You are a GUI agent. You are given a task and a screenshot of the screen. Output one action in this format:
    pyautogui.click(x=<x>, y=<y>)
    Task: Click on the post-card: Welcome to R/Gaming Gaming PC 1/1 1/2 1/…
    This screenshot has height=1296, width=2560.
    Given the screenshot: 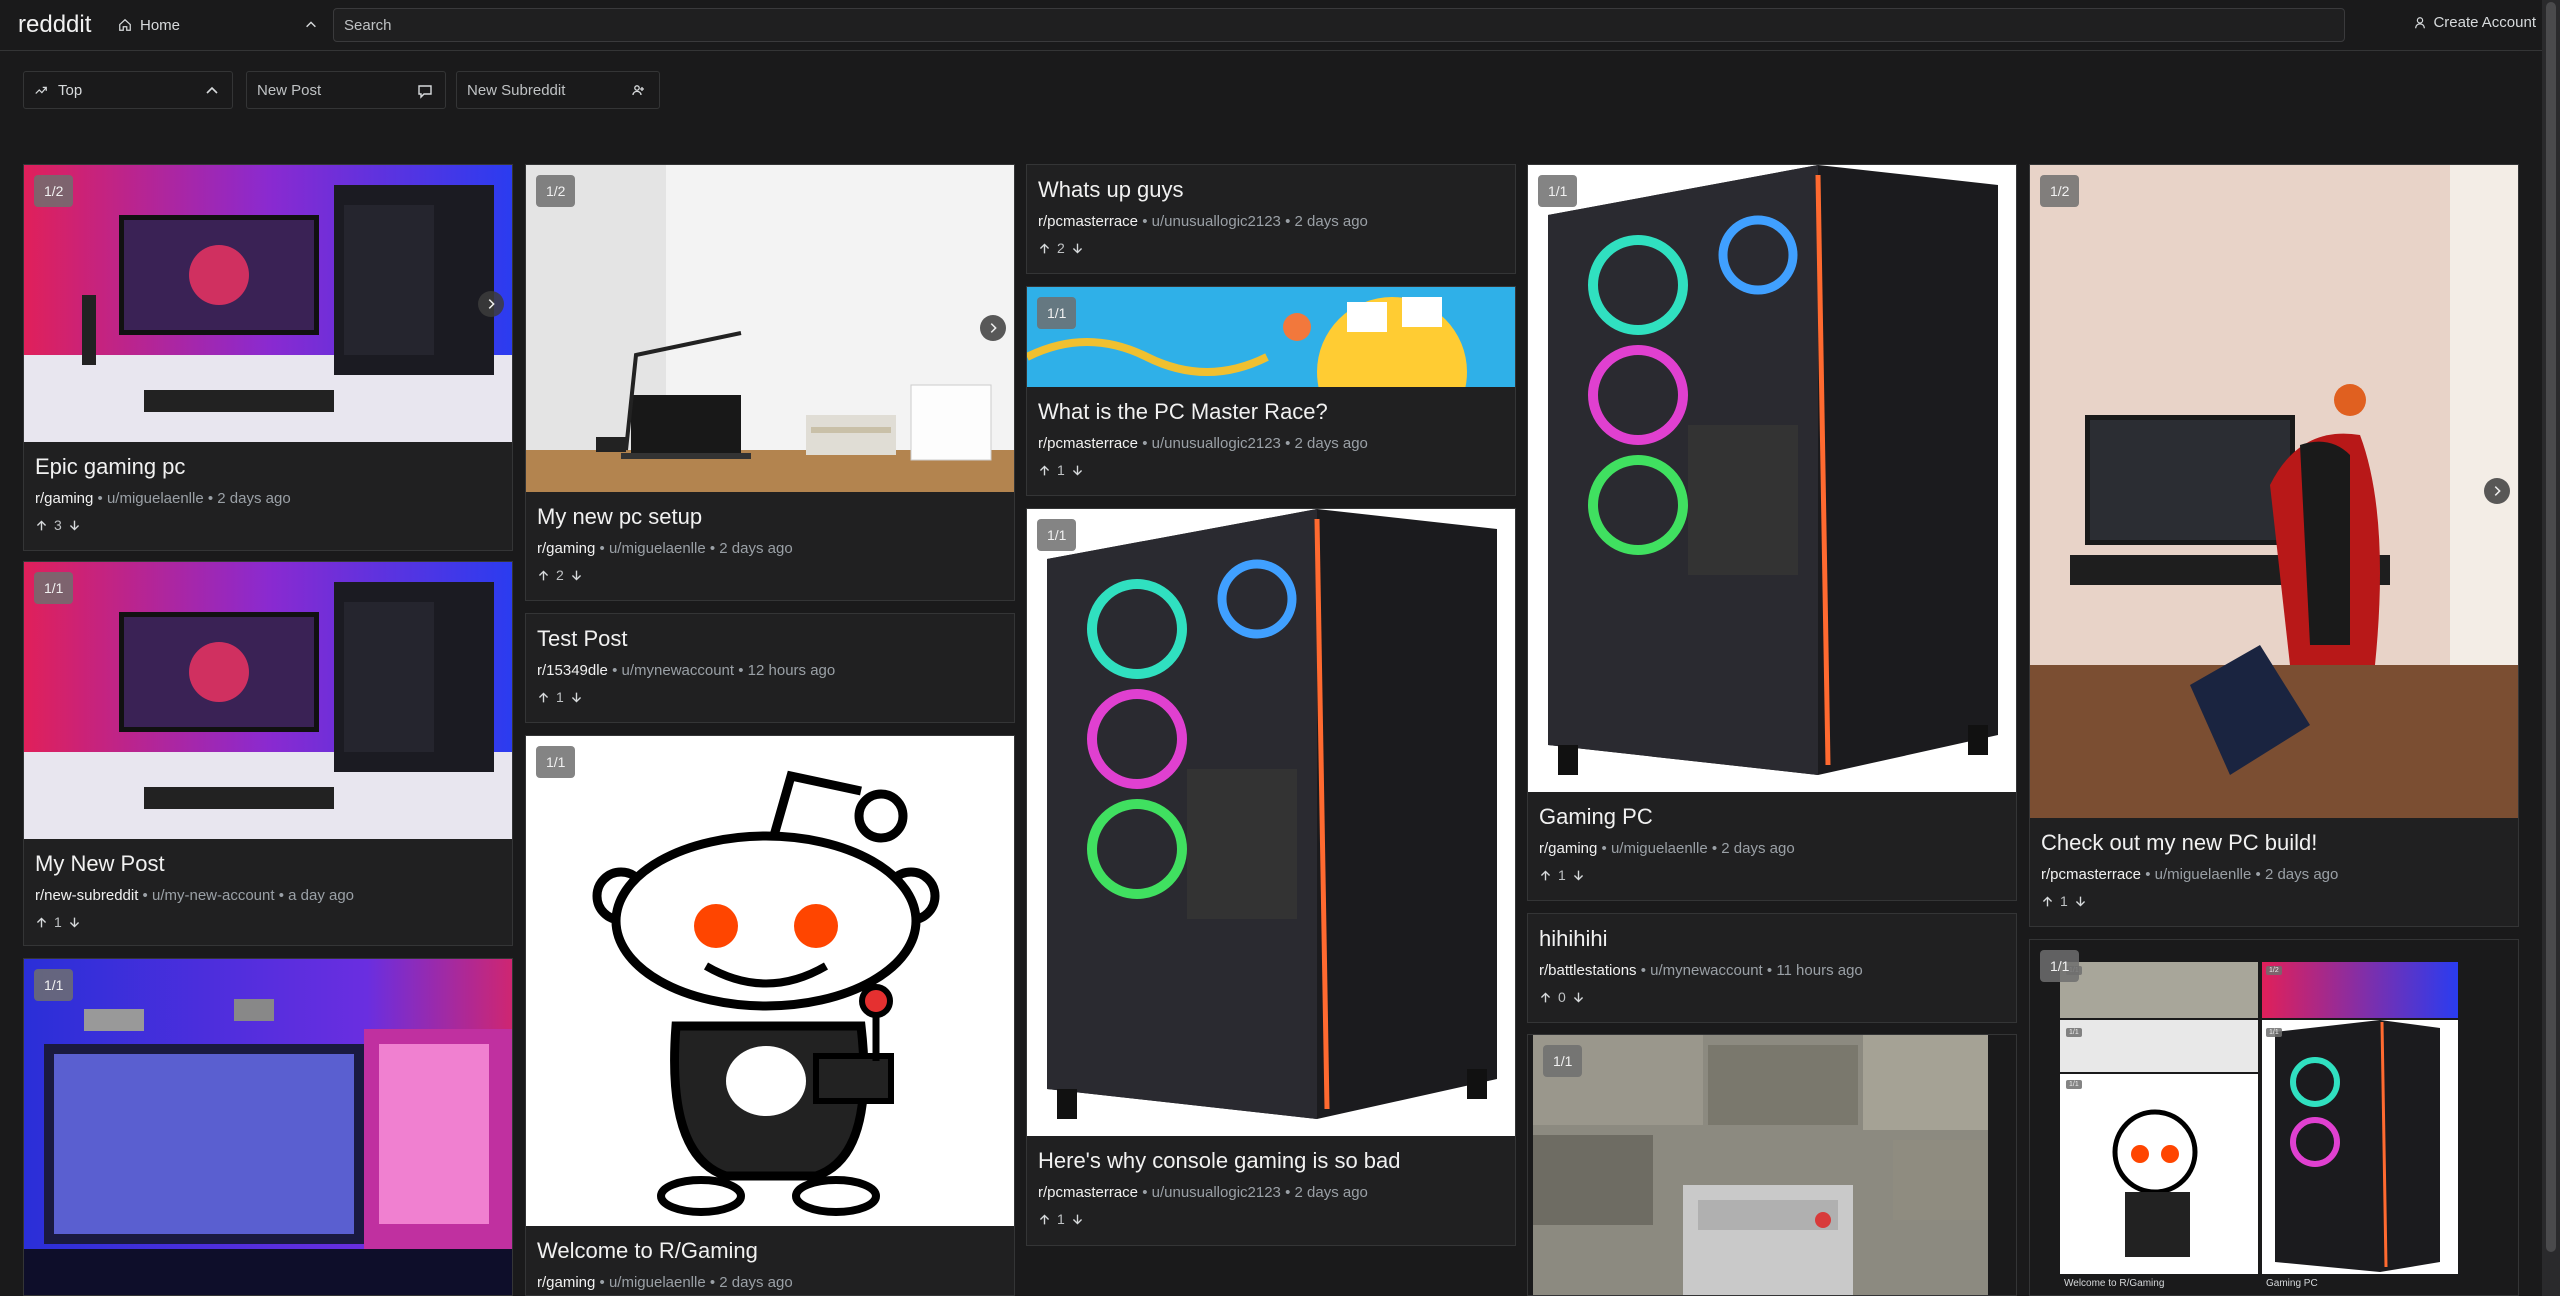 What is the action you would take?
    pyautogui.click(x=2274, y=1117)
    